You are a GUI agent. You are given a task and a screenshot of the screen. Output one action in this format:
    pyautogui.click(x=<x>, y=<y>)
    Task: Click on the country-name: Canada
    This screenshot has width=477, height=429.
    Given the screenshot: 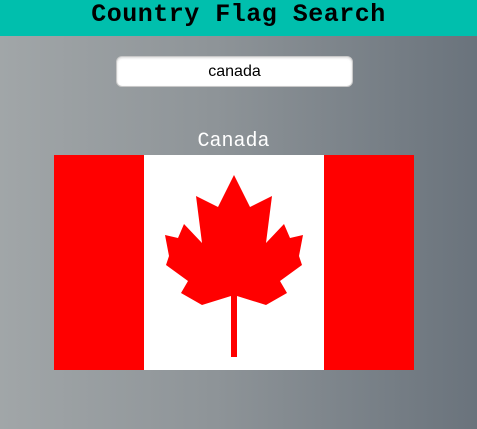 What is the action you would take?
    pyautogui.click(x=233, y=141)
    